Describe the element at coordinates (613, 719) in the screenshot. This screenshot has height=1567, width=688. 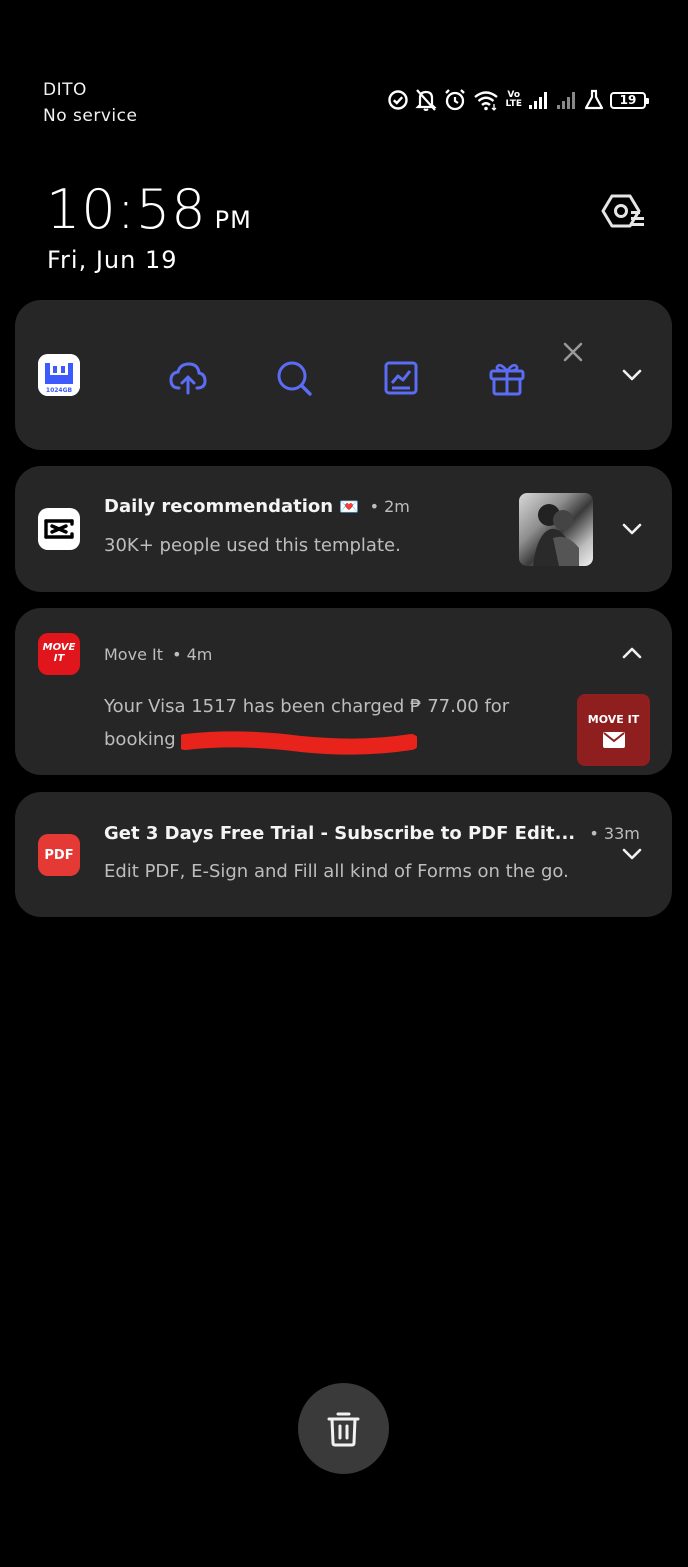
I see `moveit-thumb-label: MOVE IT` at that location.